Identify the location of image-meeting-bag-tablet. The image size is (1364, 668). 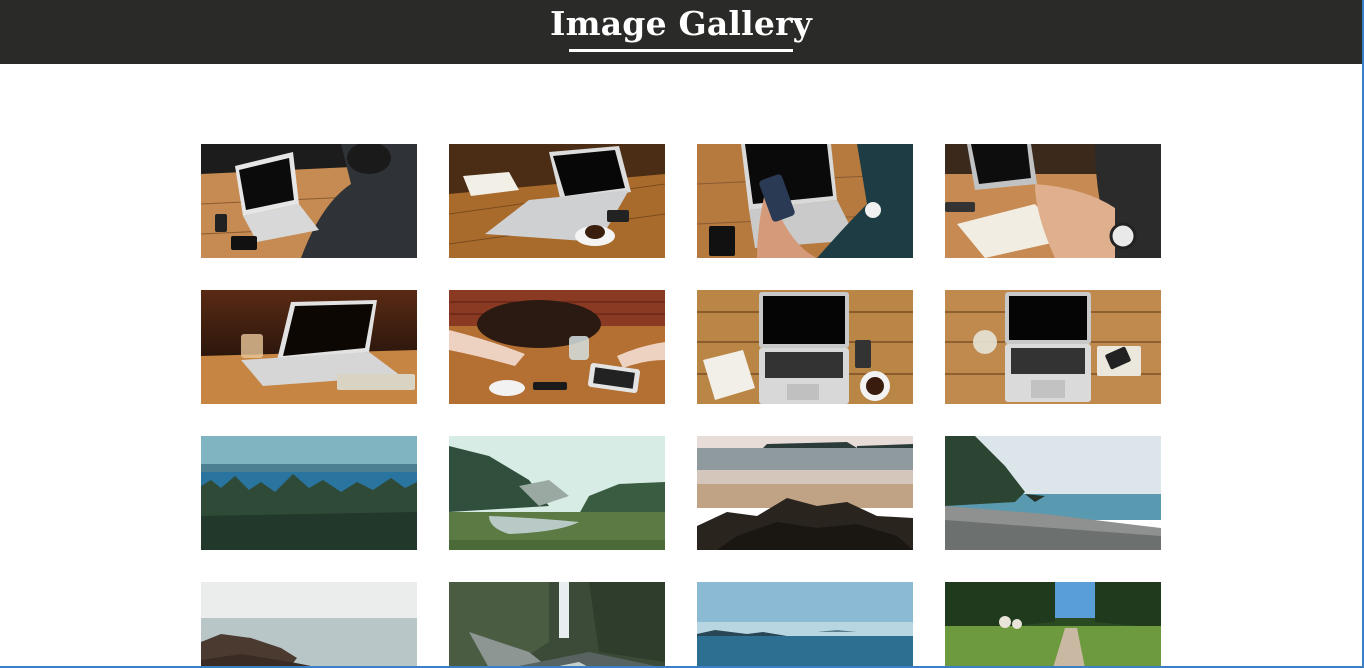
(557, 347).